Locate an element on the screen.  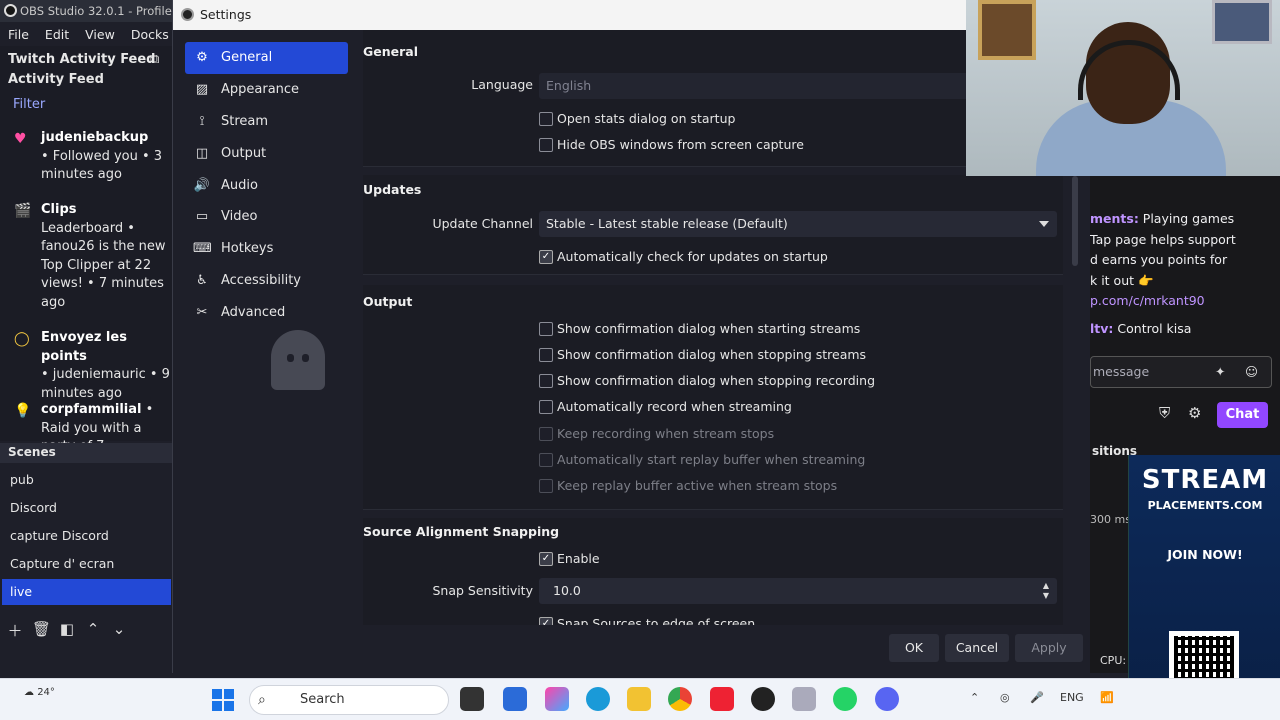
nav-accessibility: ♿ Accessibility is located at coordinates (266, 281).